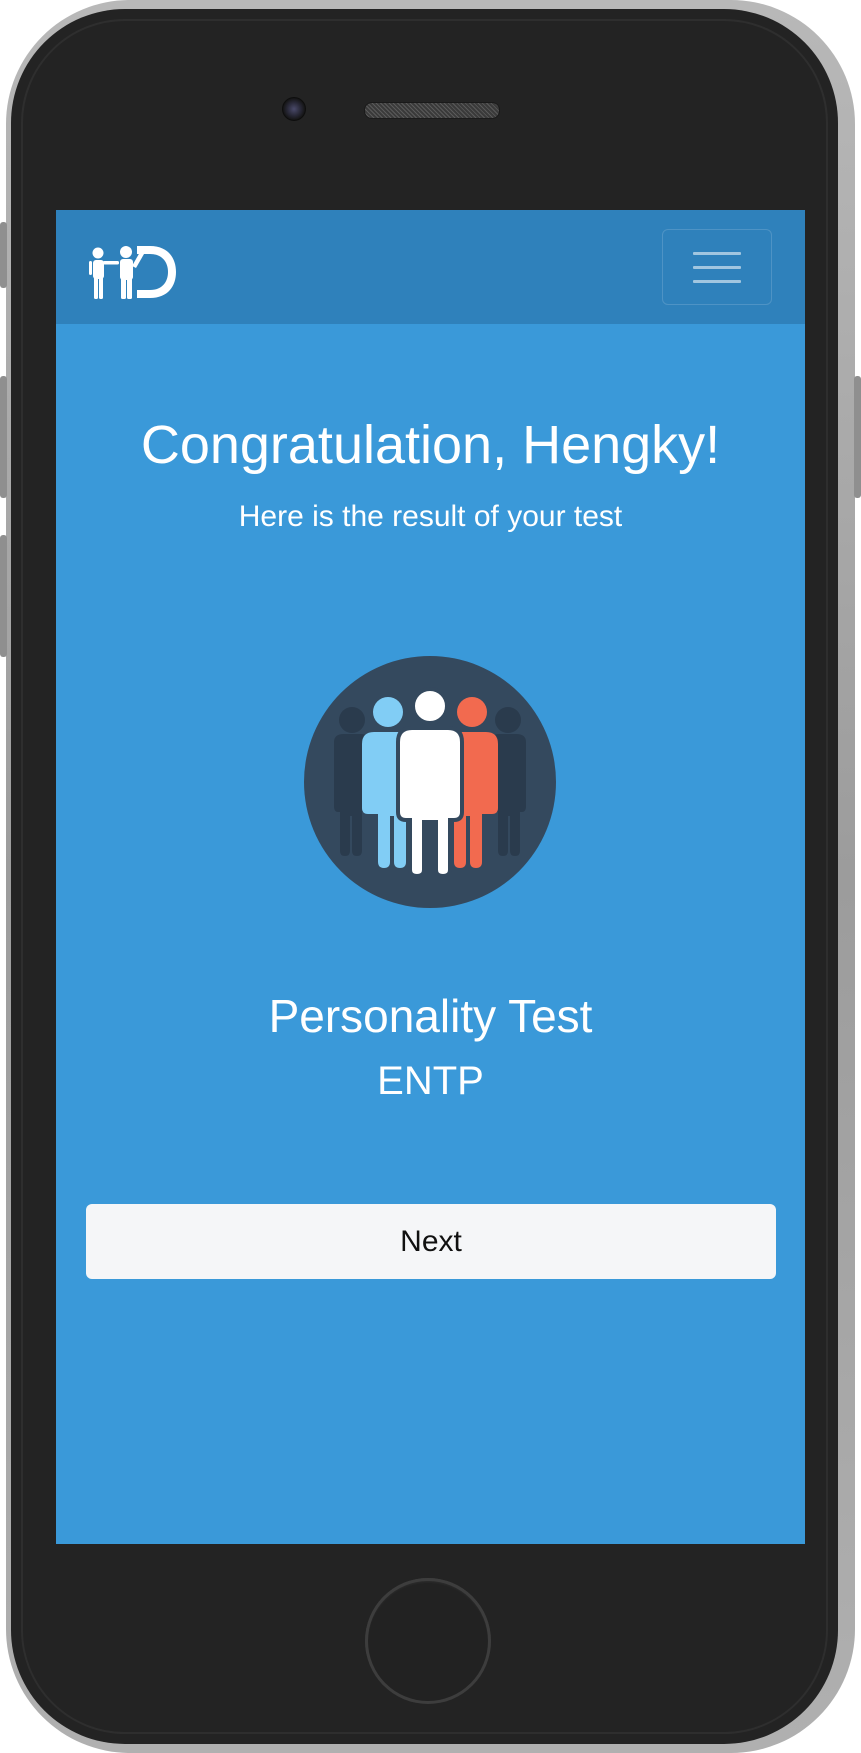 The height and width of the screenshot is (1753, 861). What do you see at coordinates (431, 1241) in the screenshot?
I see `next-button: Next` at bounding box center [431, 1241].